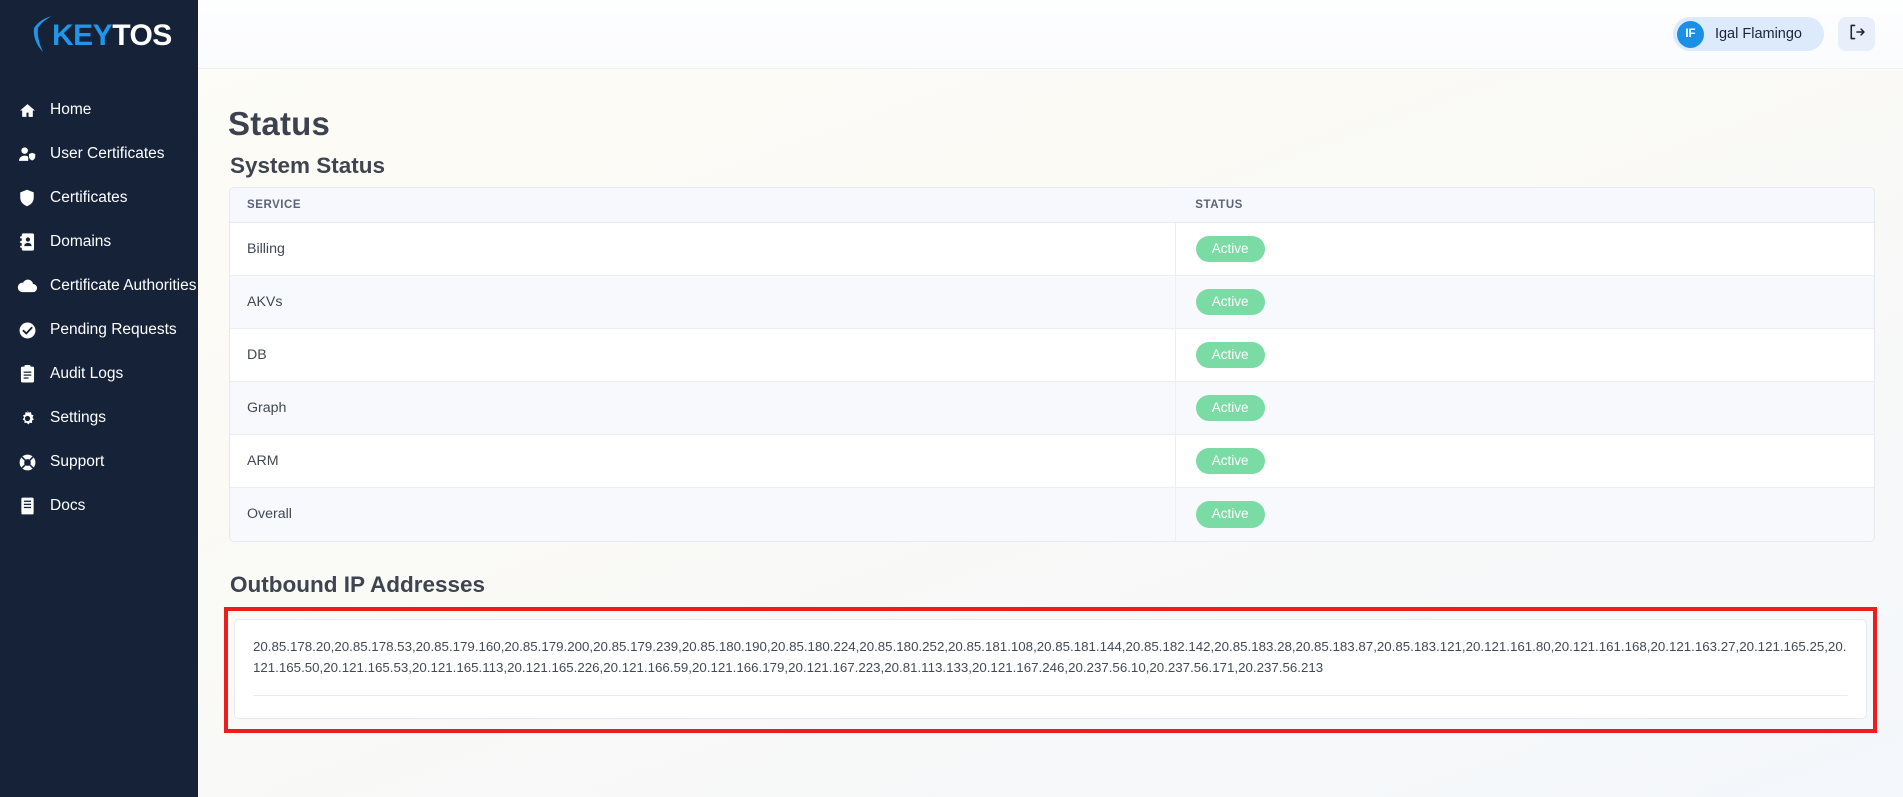 Image resolution: width=1903 pixels, height=797 pixels. Describe the element at coordinates (142, 35) in the screenshot. I see `logo-text-tos: TOS` at that location.